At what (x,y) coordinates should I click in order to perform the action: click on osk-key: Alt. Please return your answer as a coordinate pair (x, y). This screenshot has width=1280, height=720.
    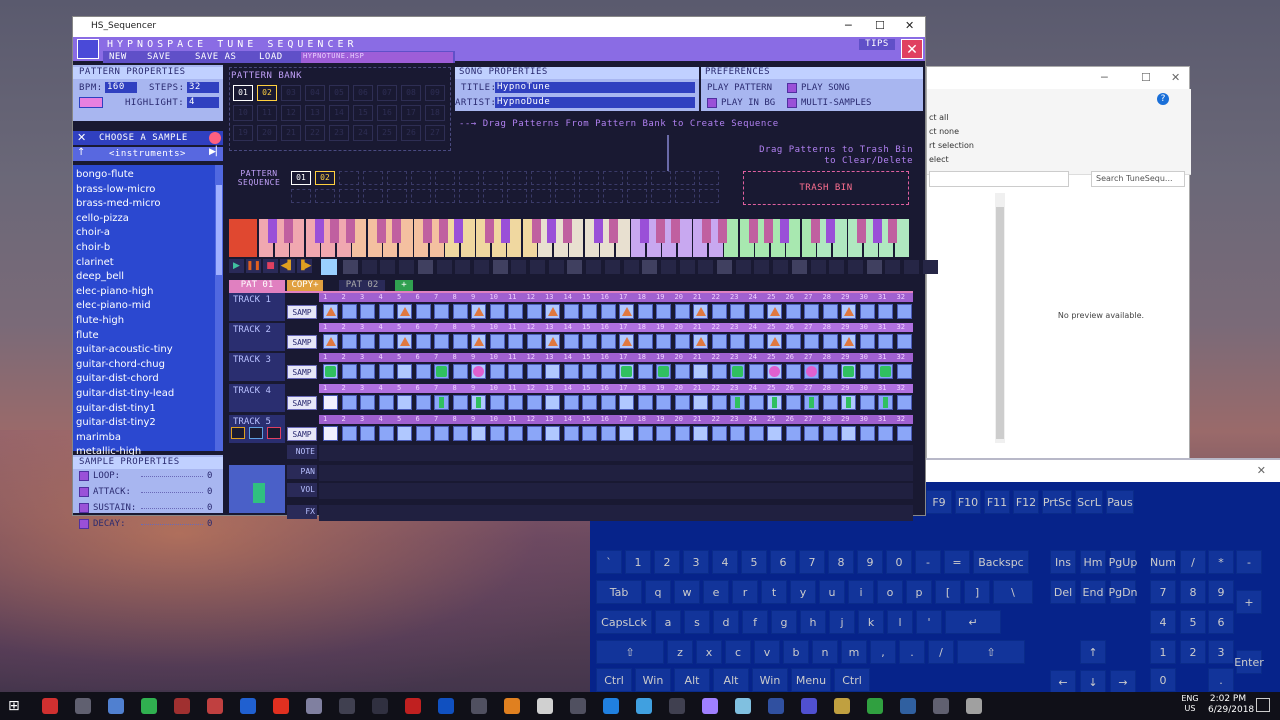
    Looking at the image, I should click on (731, 680).